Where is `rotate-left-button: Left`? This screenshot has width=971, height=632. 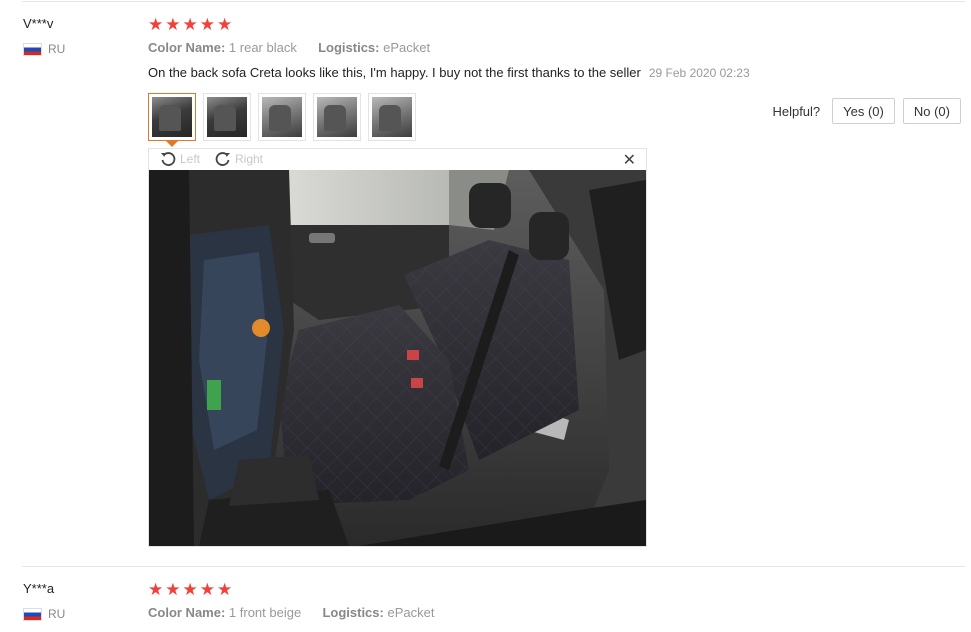
rotate-left-button: Left is located at coordinates (180, 159).